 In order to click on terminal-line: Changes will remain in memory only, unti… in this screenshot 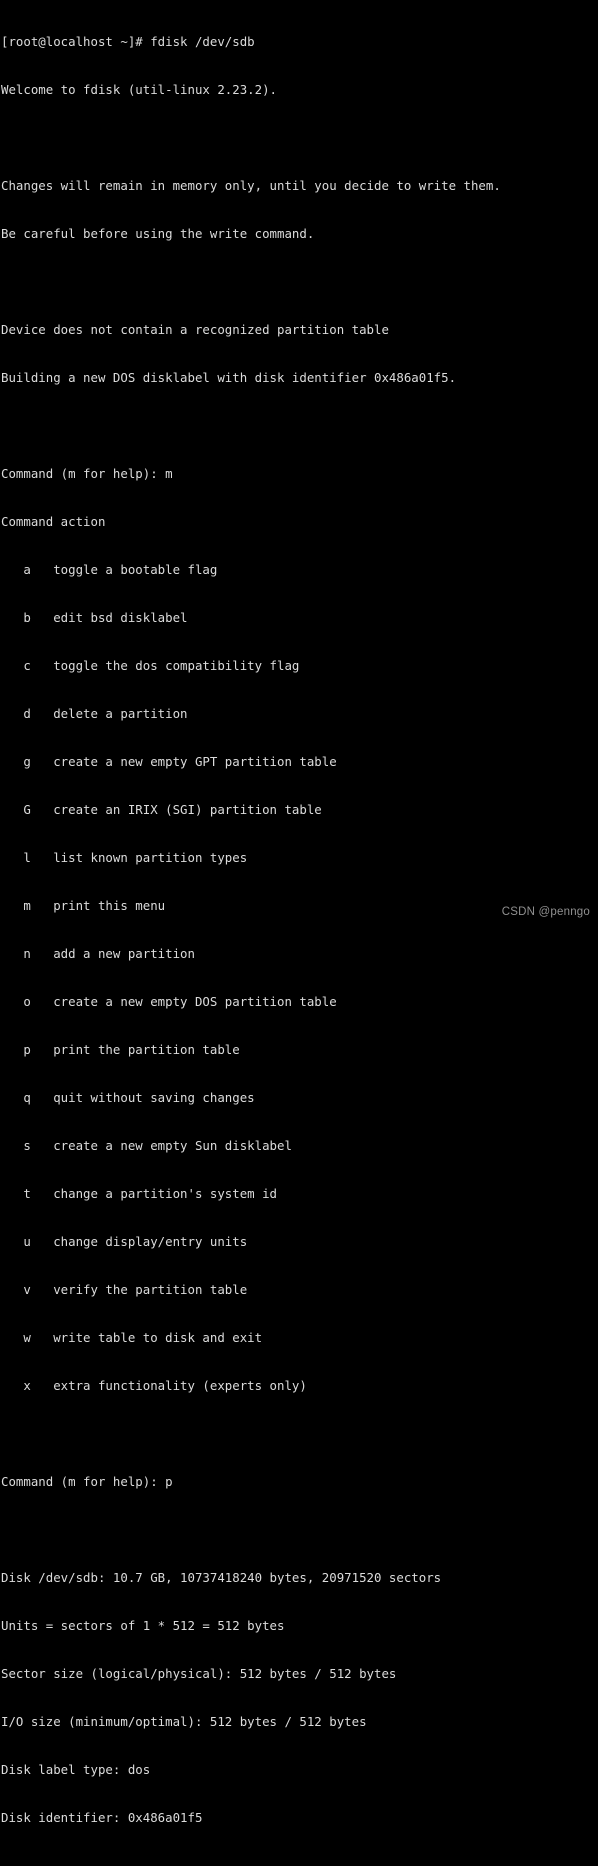, I will do `click(251, 185)`.